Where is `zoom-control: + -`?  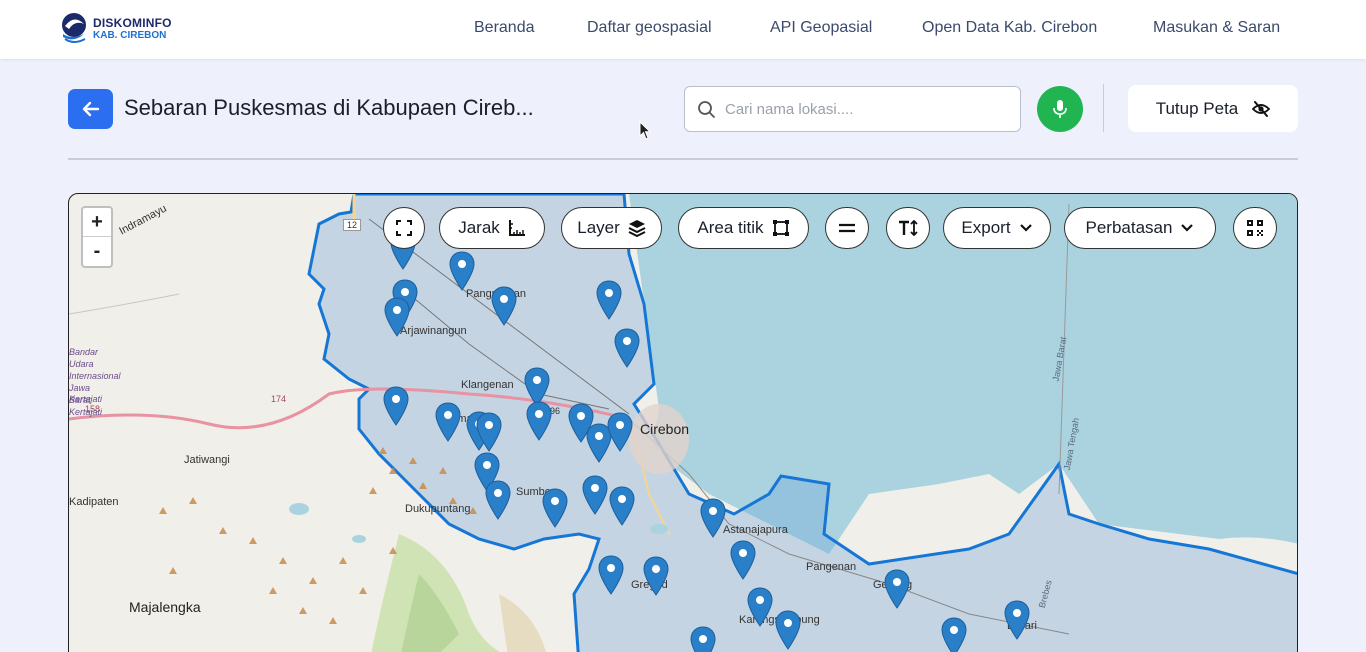 zoom-control: + - is located at coordinates (97, 237).